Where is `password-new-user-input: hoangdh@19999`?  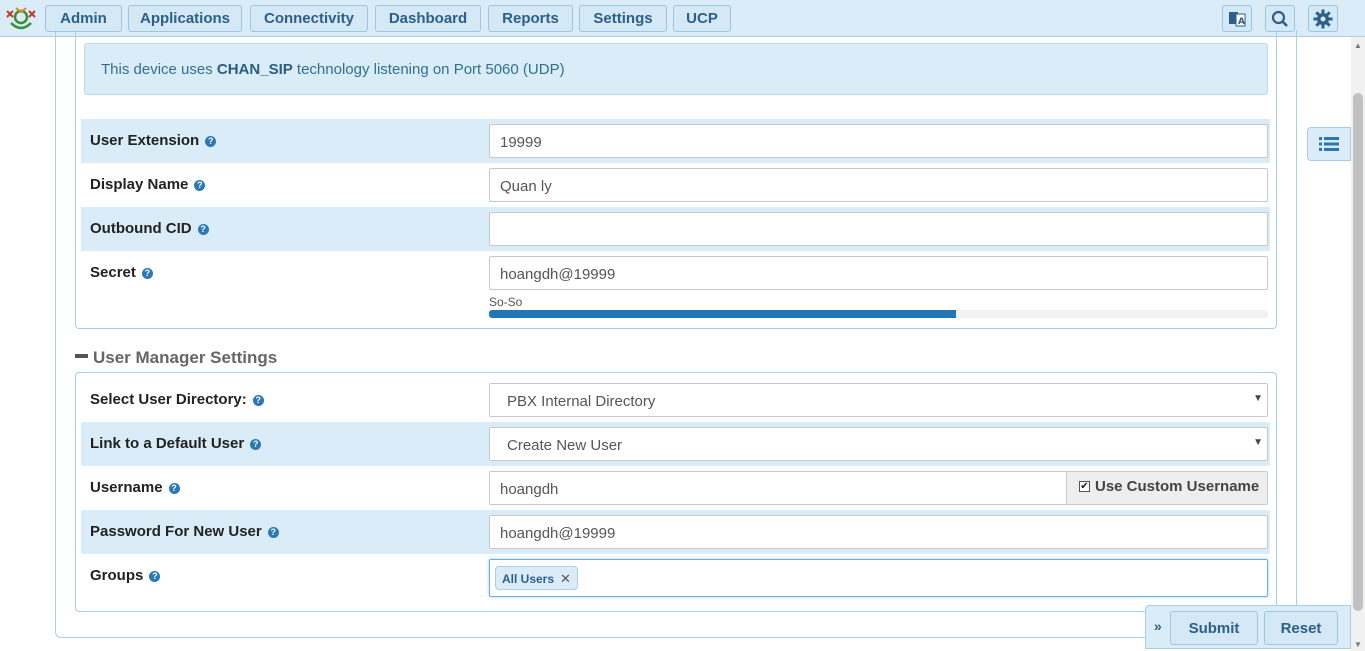
password-new-user-input: hoangdh@19999 is located at coordinates (878, 532).